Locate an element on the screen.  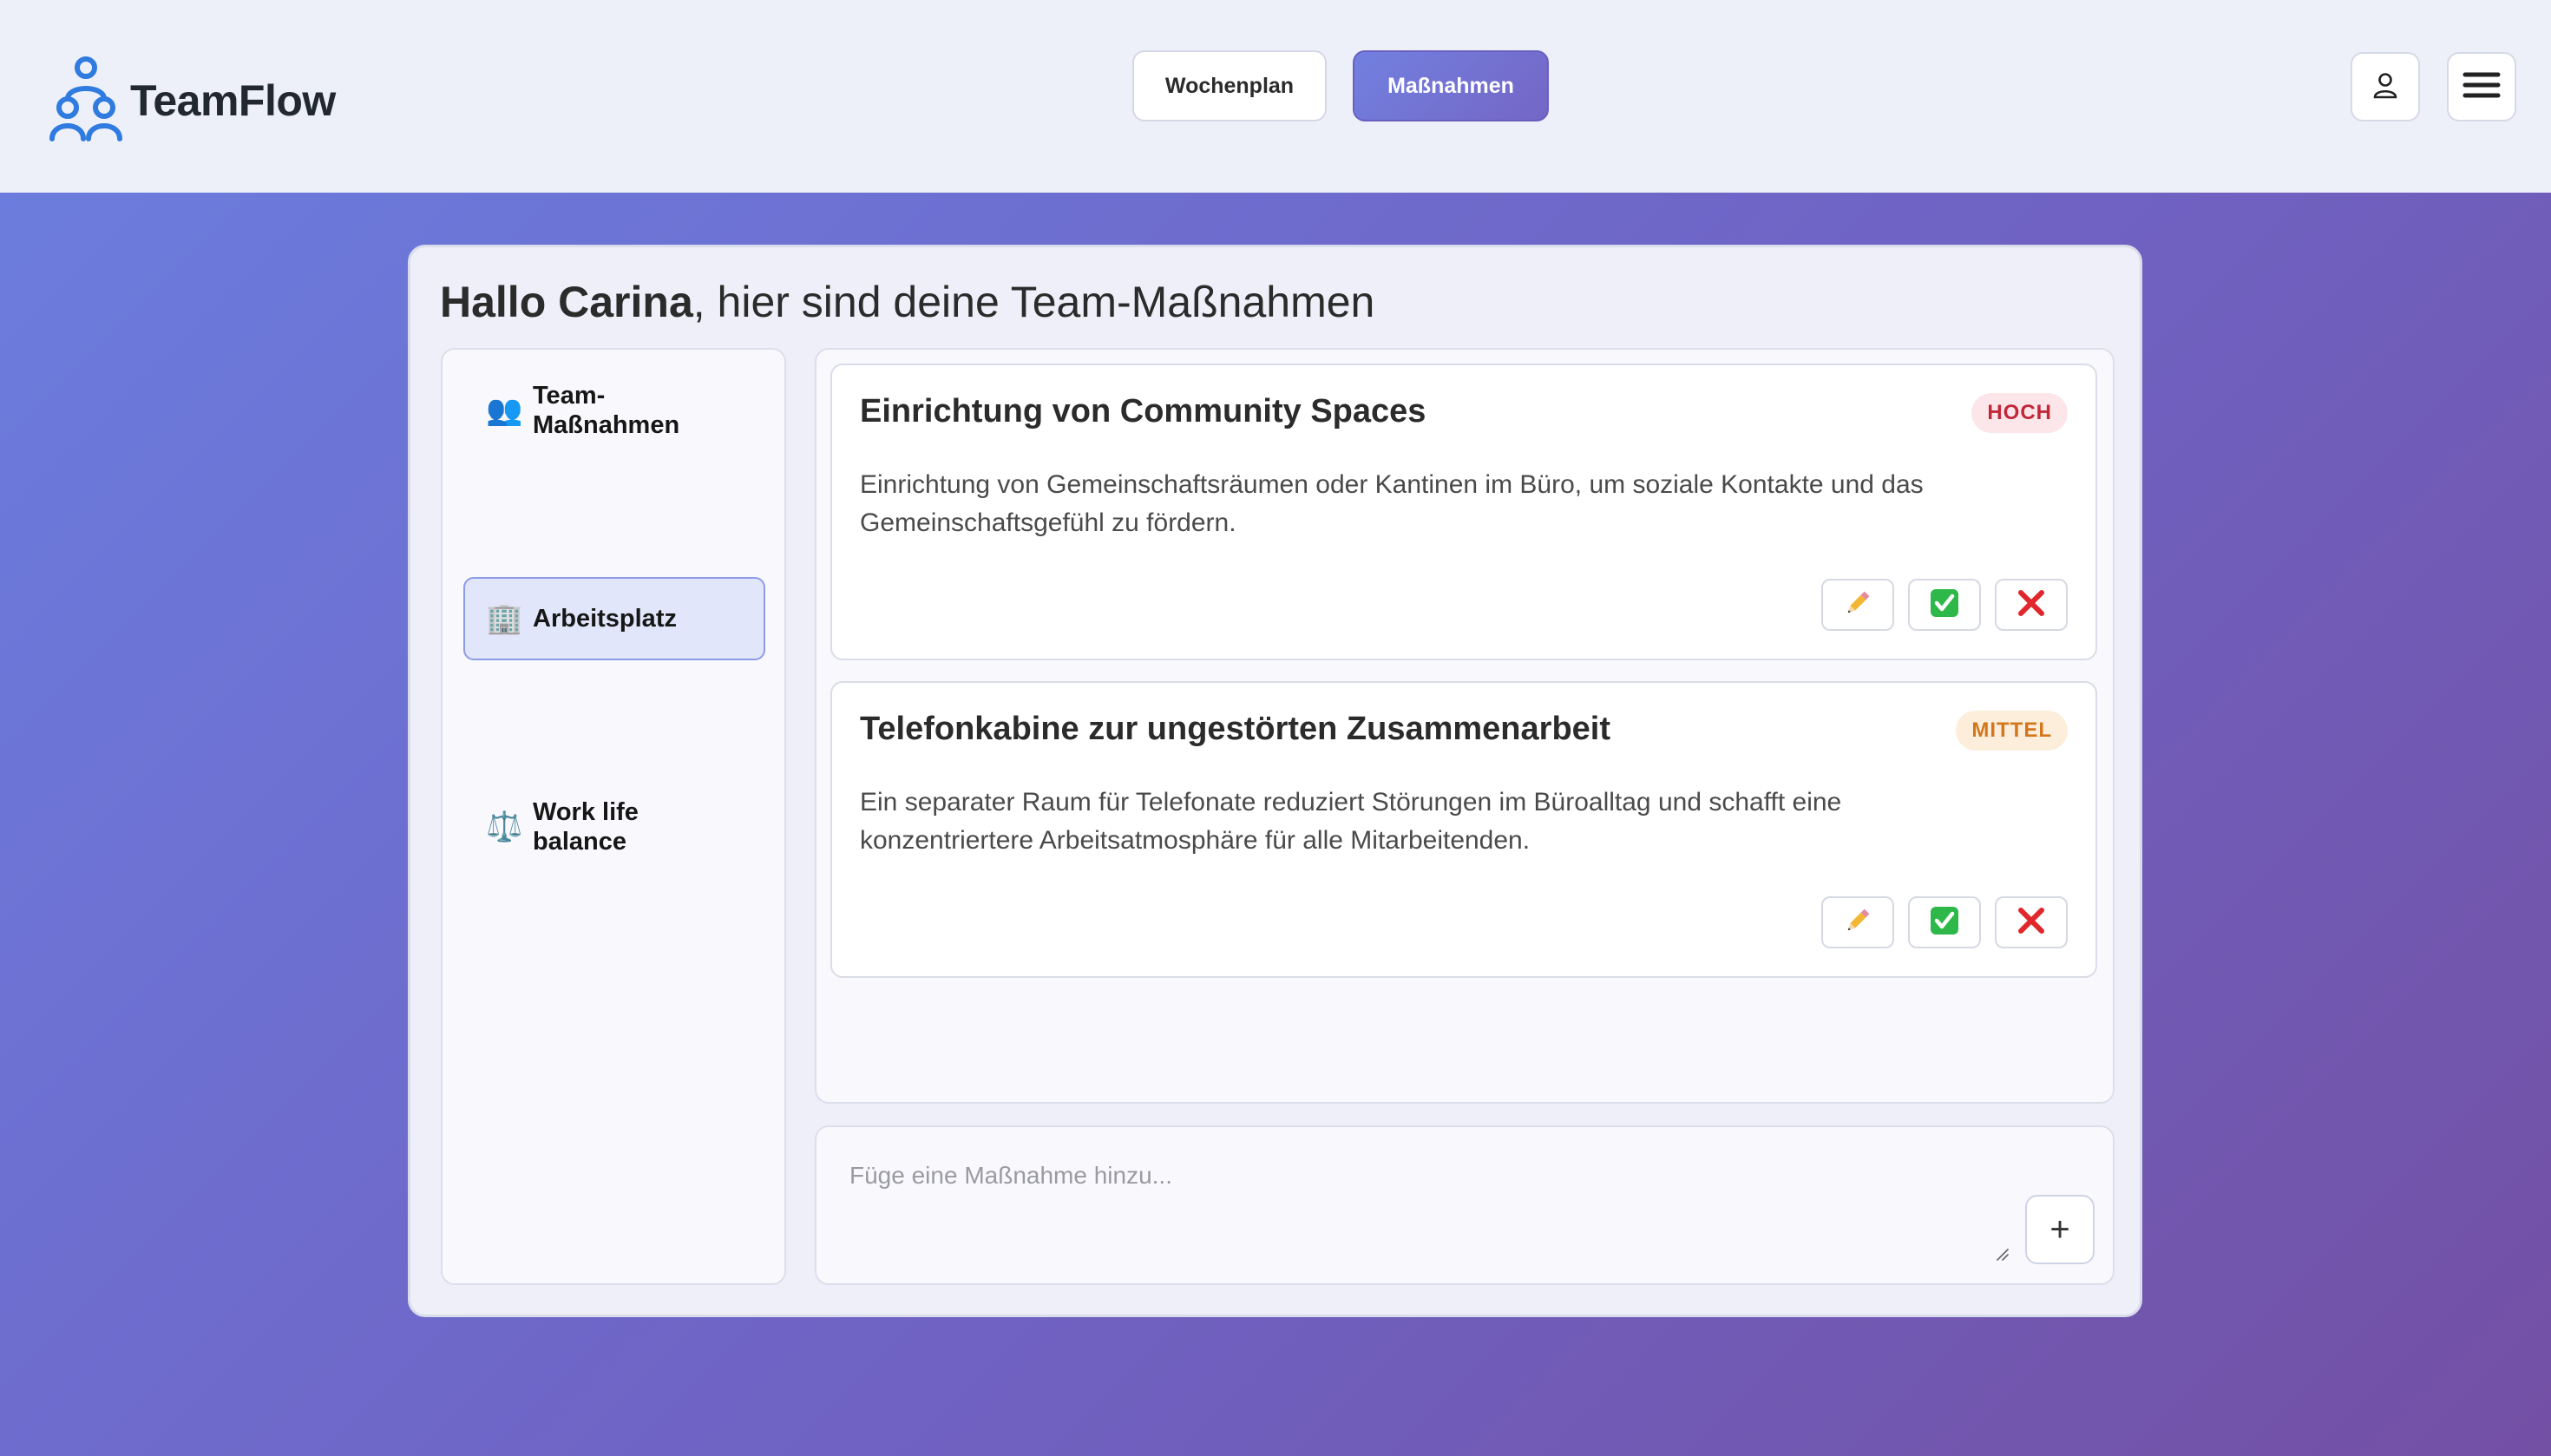
sidebar-item-label: Team-Maßnahmen is located at coordinates (606, 410).